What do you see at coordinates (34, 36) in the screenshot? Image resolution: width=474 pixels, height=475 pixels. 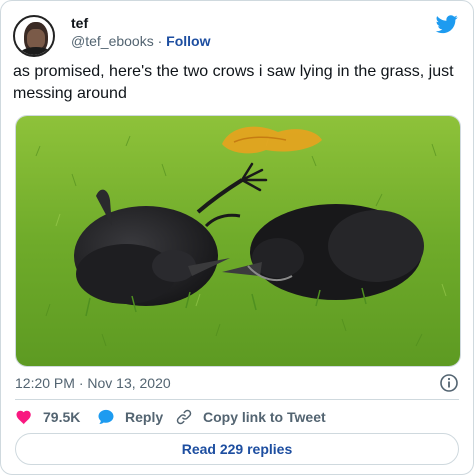 I see `author-avatar` at bounding box center [34, 36].